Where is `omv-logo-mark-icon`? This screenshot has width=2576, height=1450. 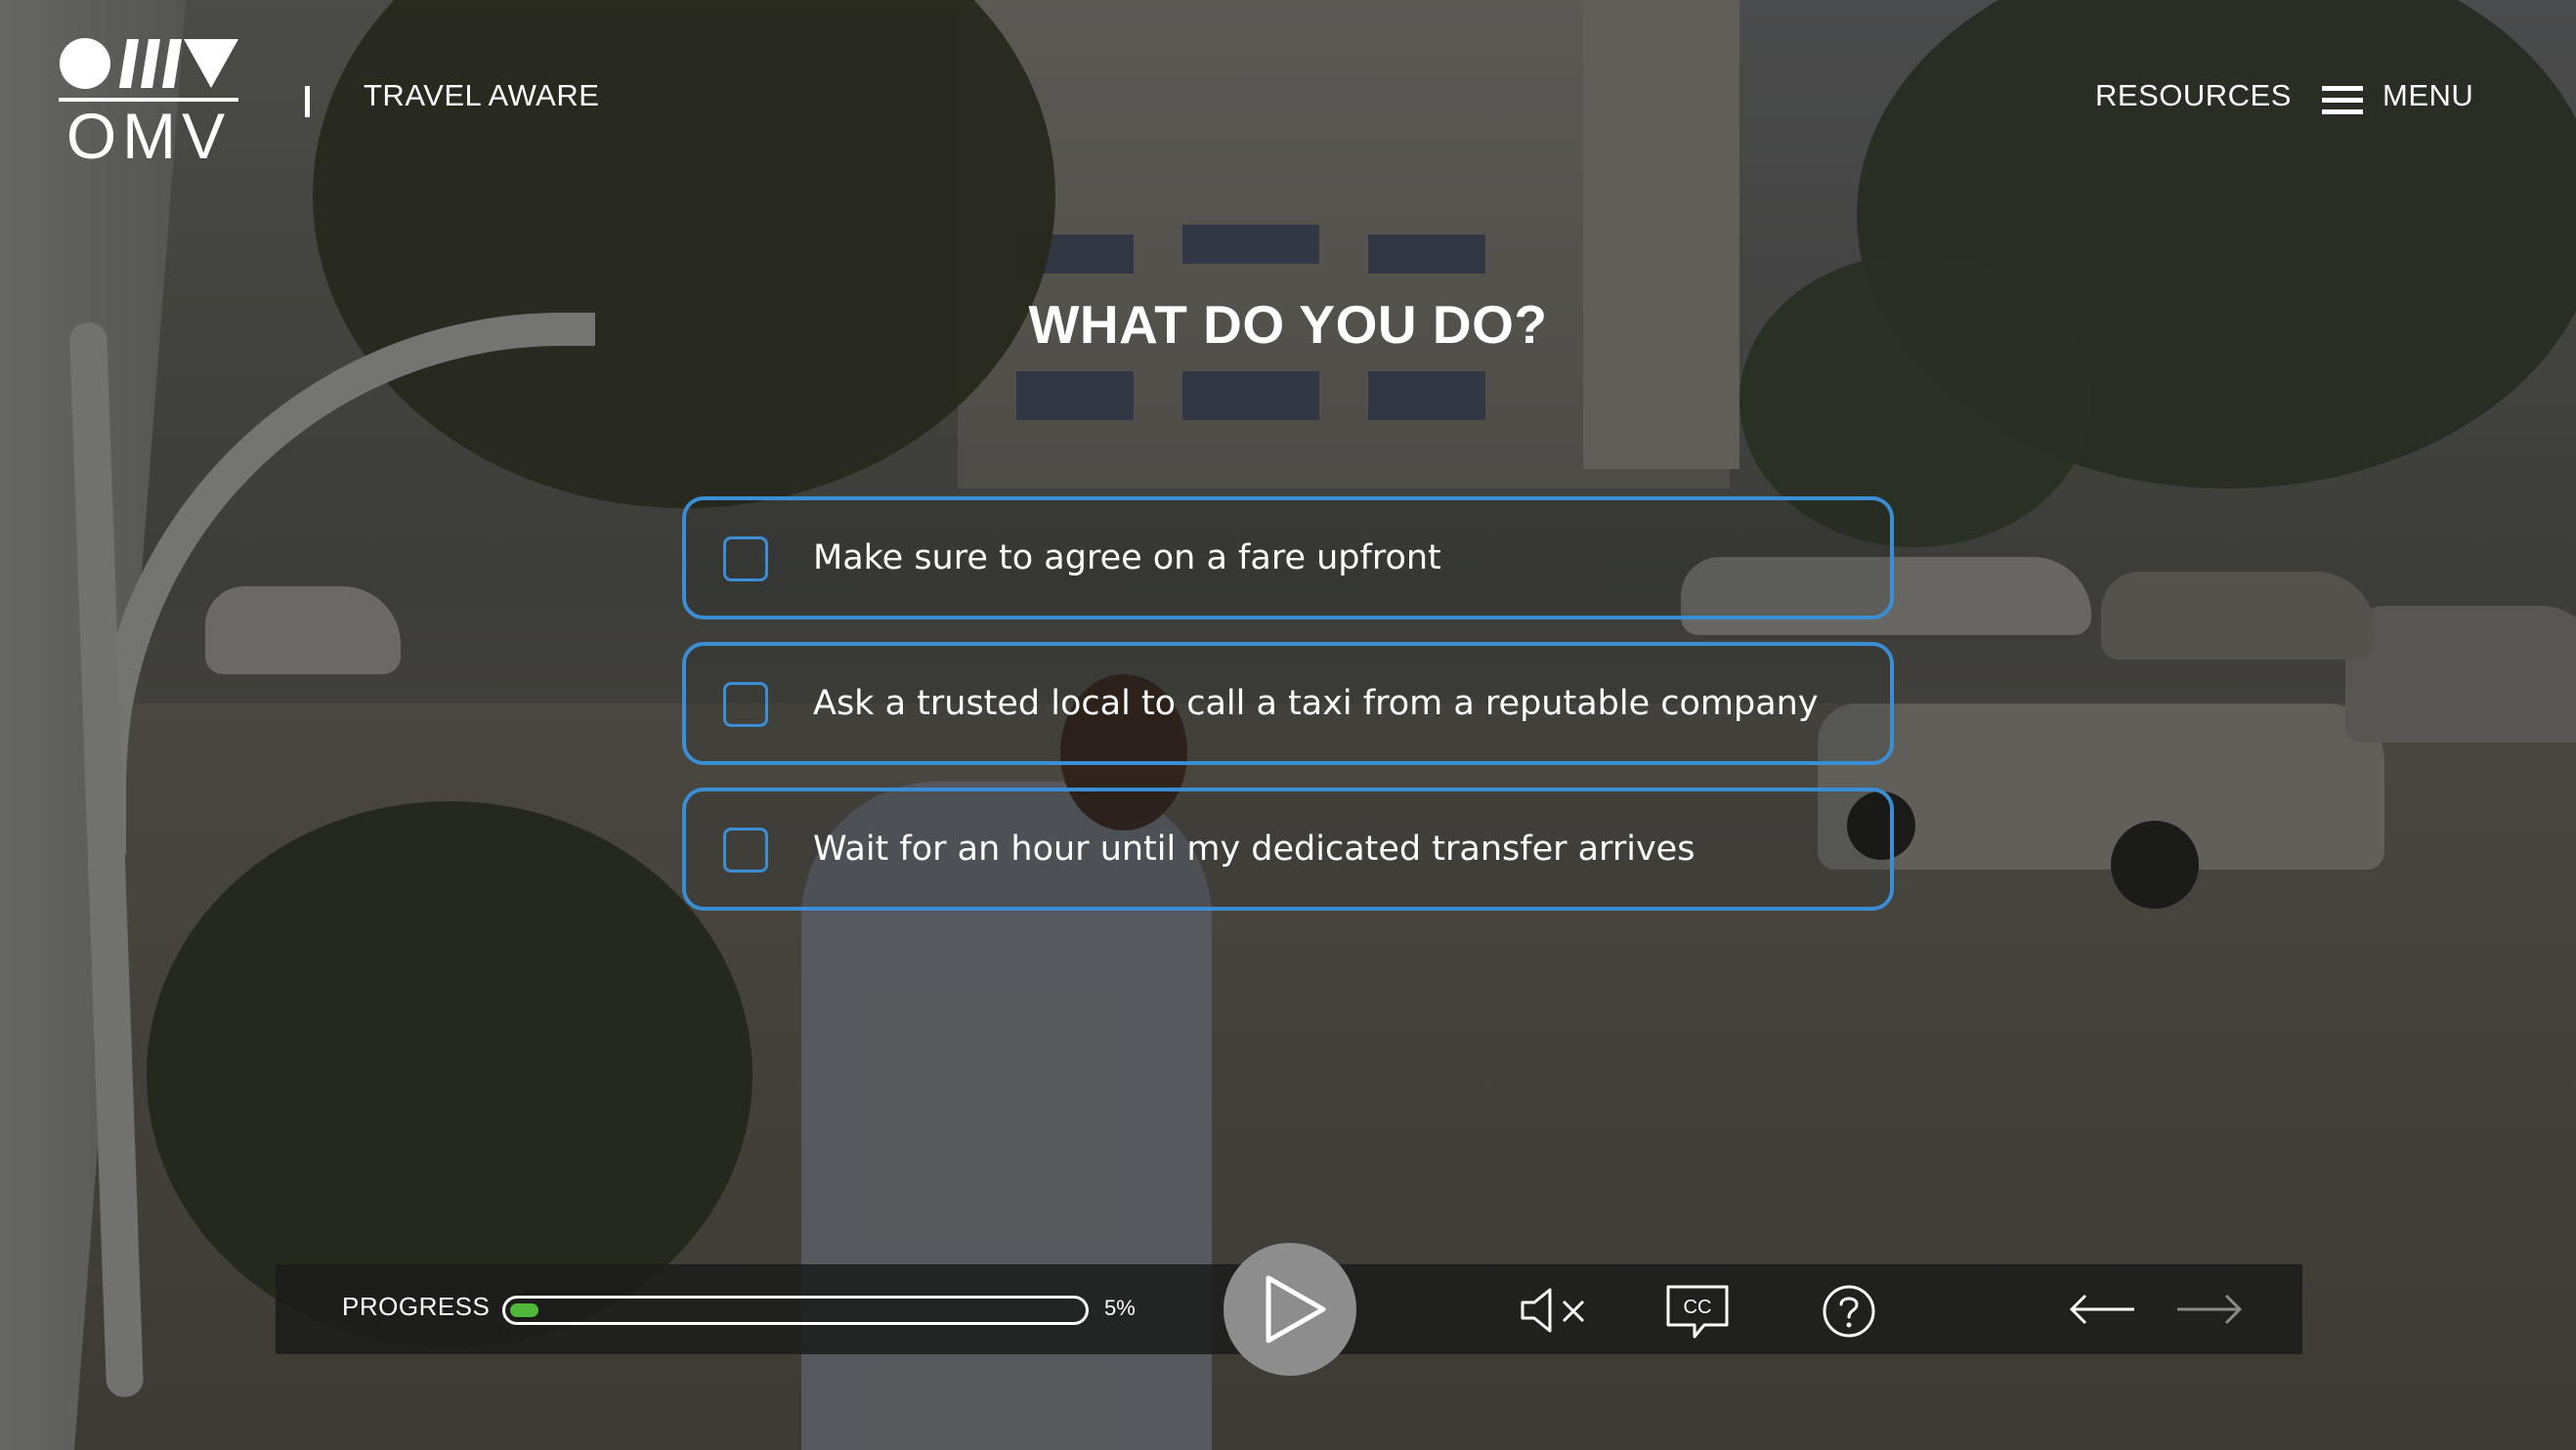
omv-logo-mark-icon is located at coordinates (149, 63).